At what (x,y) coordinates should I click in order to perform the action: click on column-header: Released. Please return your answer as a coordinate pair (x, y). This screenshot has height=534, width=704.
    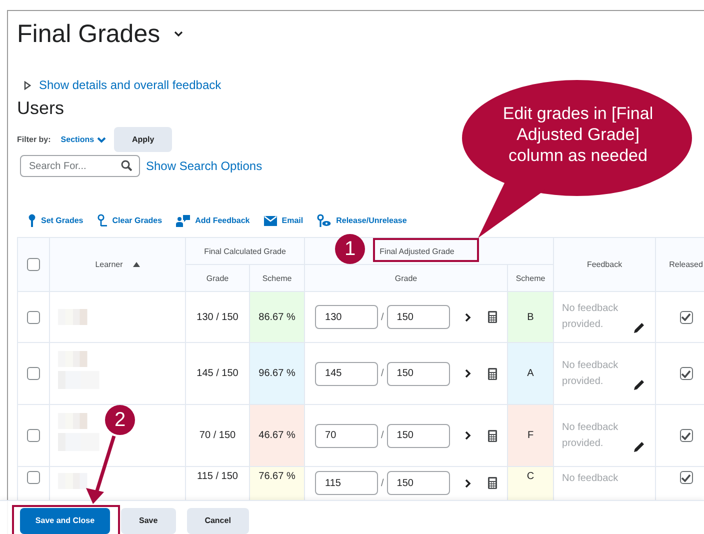
    Looking at the image, I should click on (686, 264).